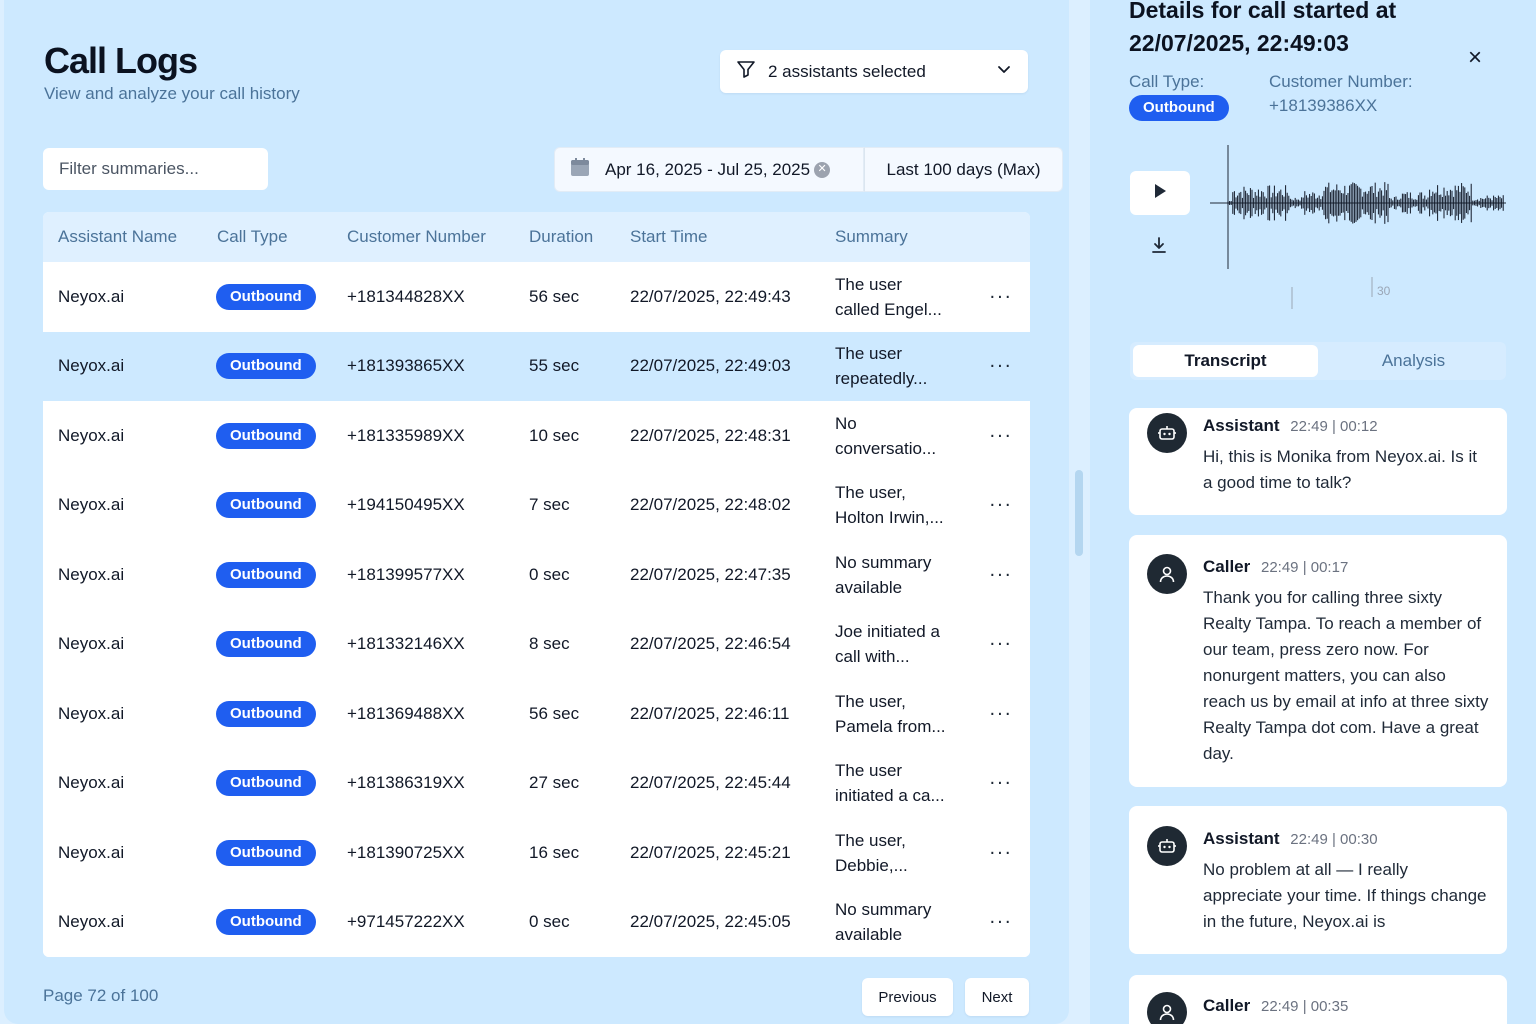 The width and height of the screenshot is (1536, 1024). Describe the element at coordinates (406, 852) in the screenshot. I see `customer-number-cell: +181390725XX` at that location.